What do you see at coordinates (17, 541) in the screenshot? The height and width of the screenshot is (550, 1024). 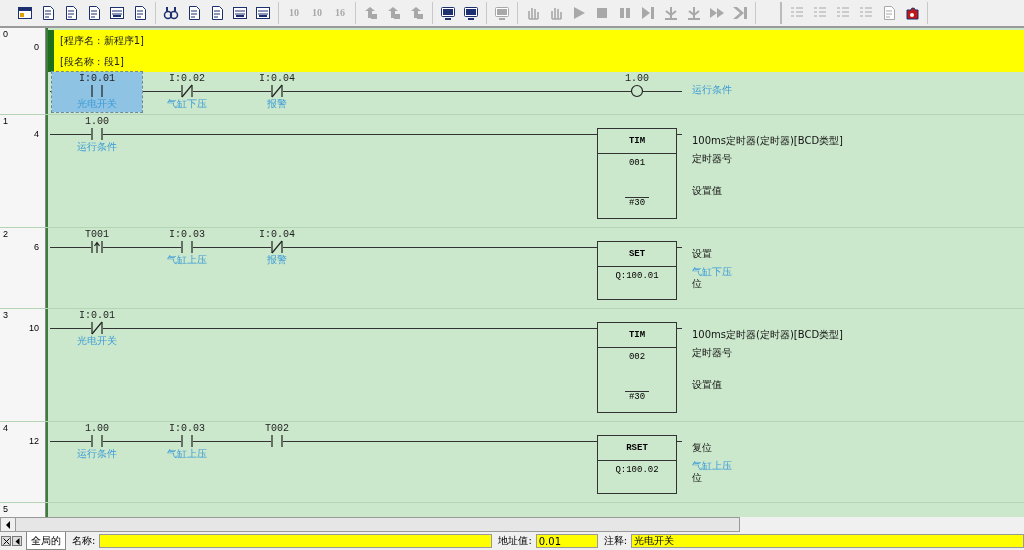 I see `back-button` at bounding box center [17, 541].